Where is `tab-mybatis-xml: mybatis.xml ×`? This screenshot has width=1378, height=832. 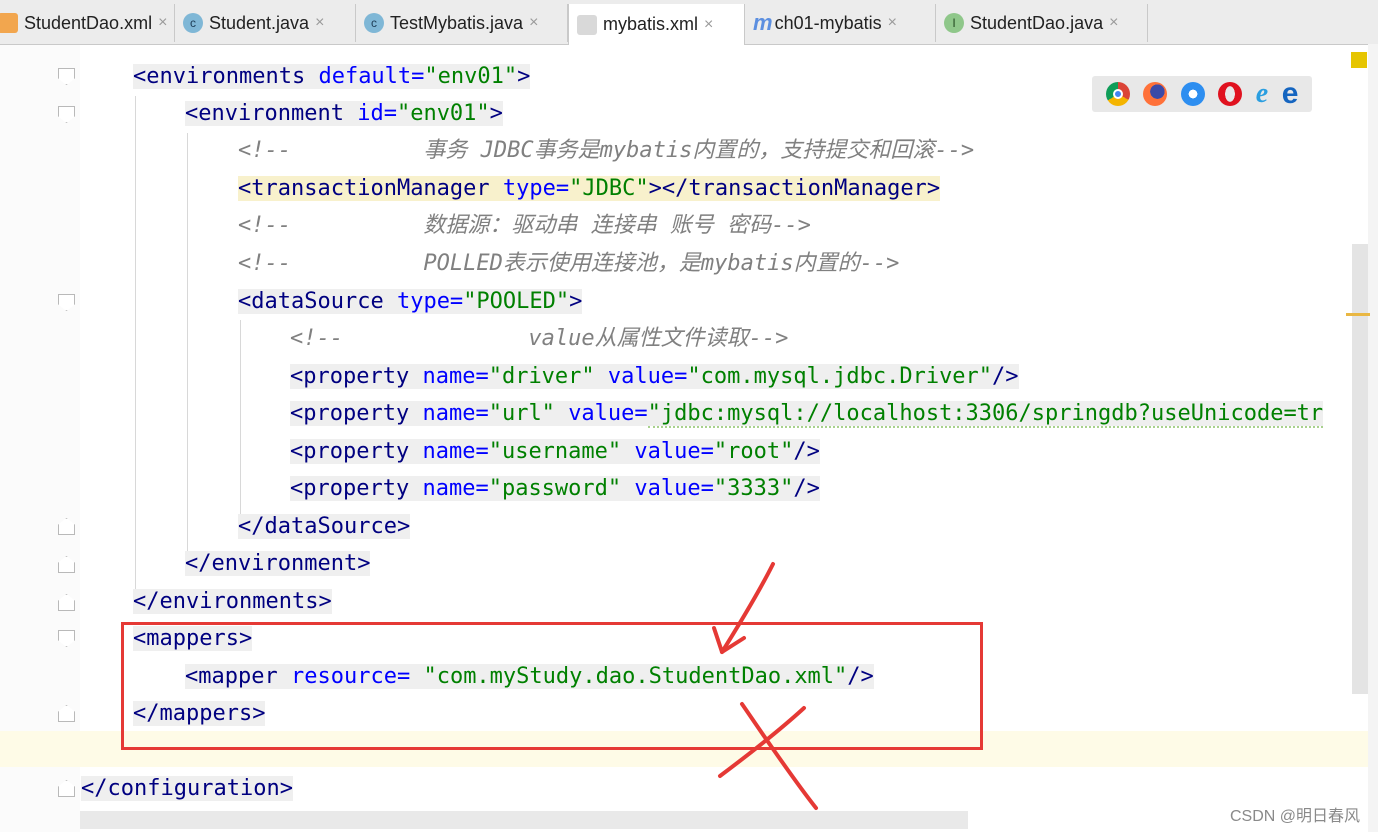
tab-mybatis-xml: mybatis.xml × is located at coordinates (656, 24).